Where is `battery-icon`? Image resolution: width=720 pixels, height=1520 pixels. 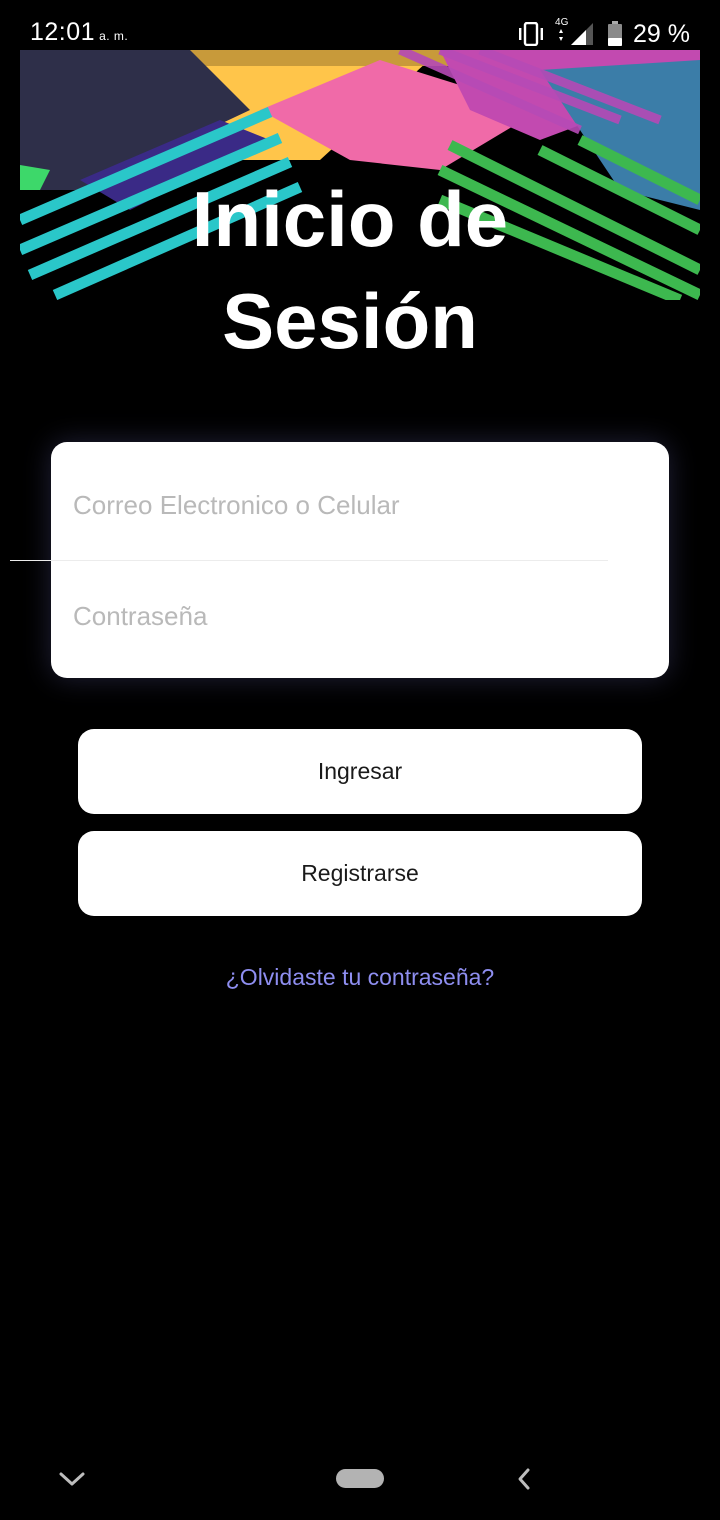
battery-icon is located at coordinates (615, 33).